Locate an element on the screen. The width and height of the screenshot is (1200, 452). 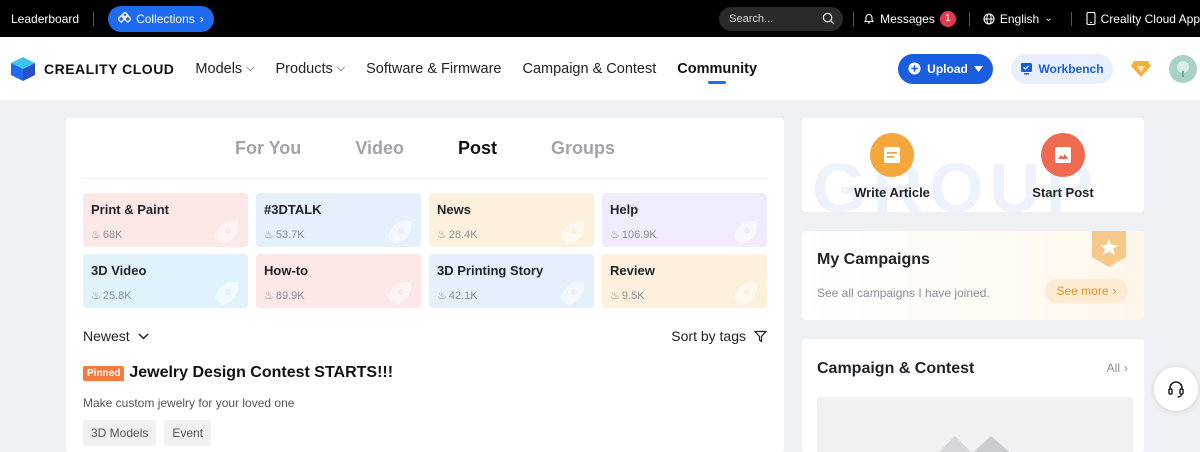
diamond-vip-icon is located at coordinates (1141, 69).